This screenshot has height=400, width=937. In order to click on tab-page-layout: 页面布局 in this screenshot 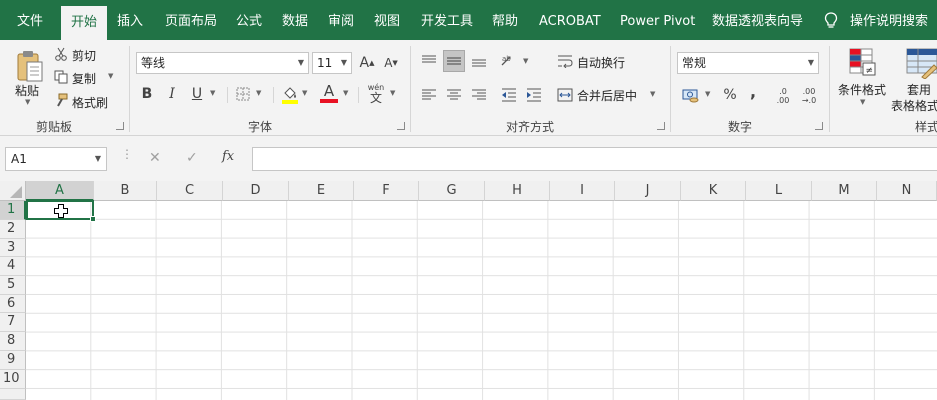, I will do `click(191, 20)`.